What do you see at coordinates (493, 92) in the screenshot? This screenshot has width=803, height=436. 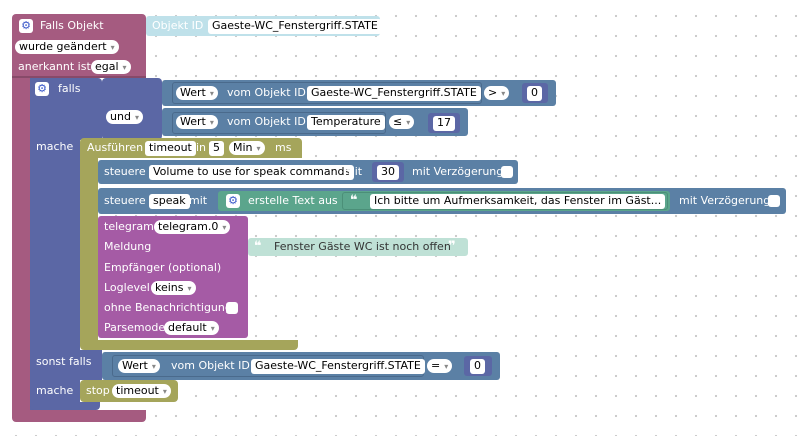 I see `cond1-operator-text: >` at bounding box center [493, 92].